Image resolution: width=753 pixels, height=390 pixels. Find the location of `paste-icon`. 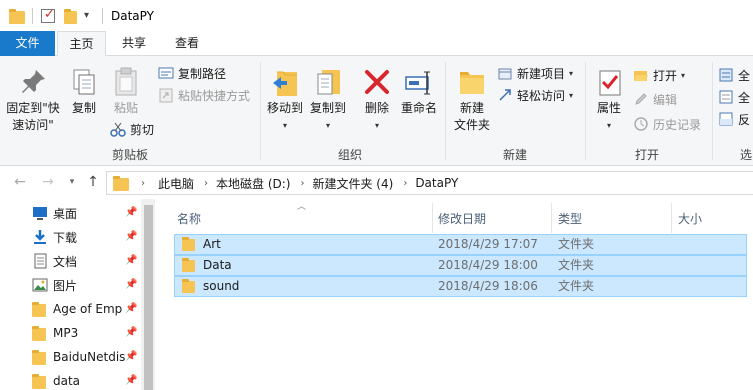

paste-icon is located at coordinates (126, 82).